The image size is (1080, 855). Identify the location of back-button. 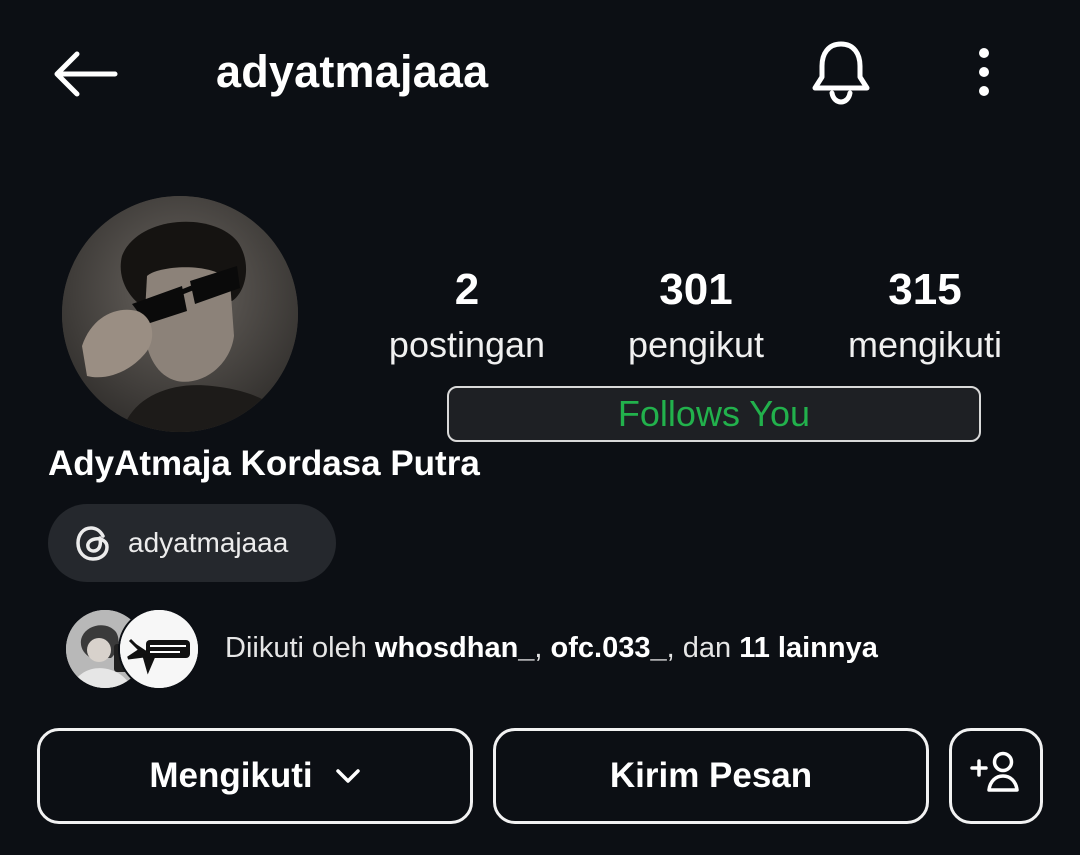
(84, 76).